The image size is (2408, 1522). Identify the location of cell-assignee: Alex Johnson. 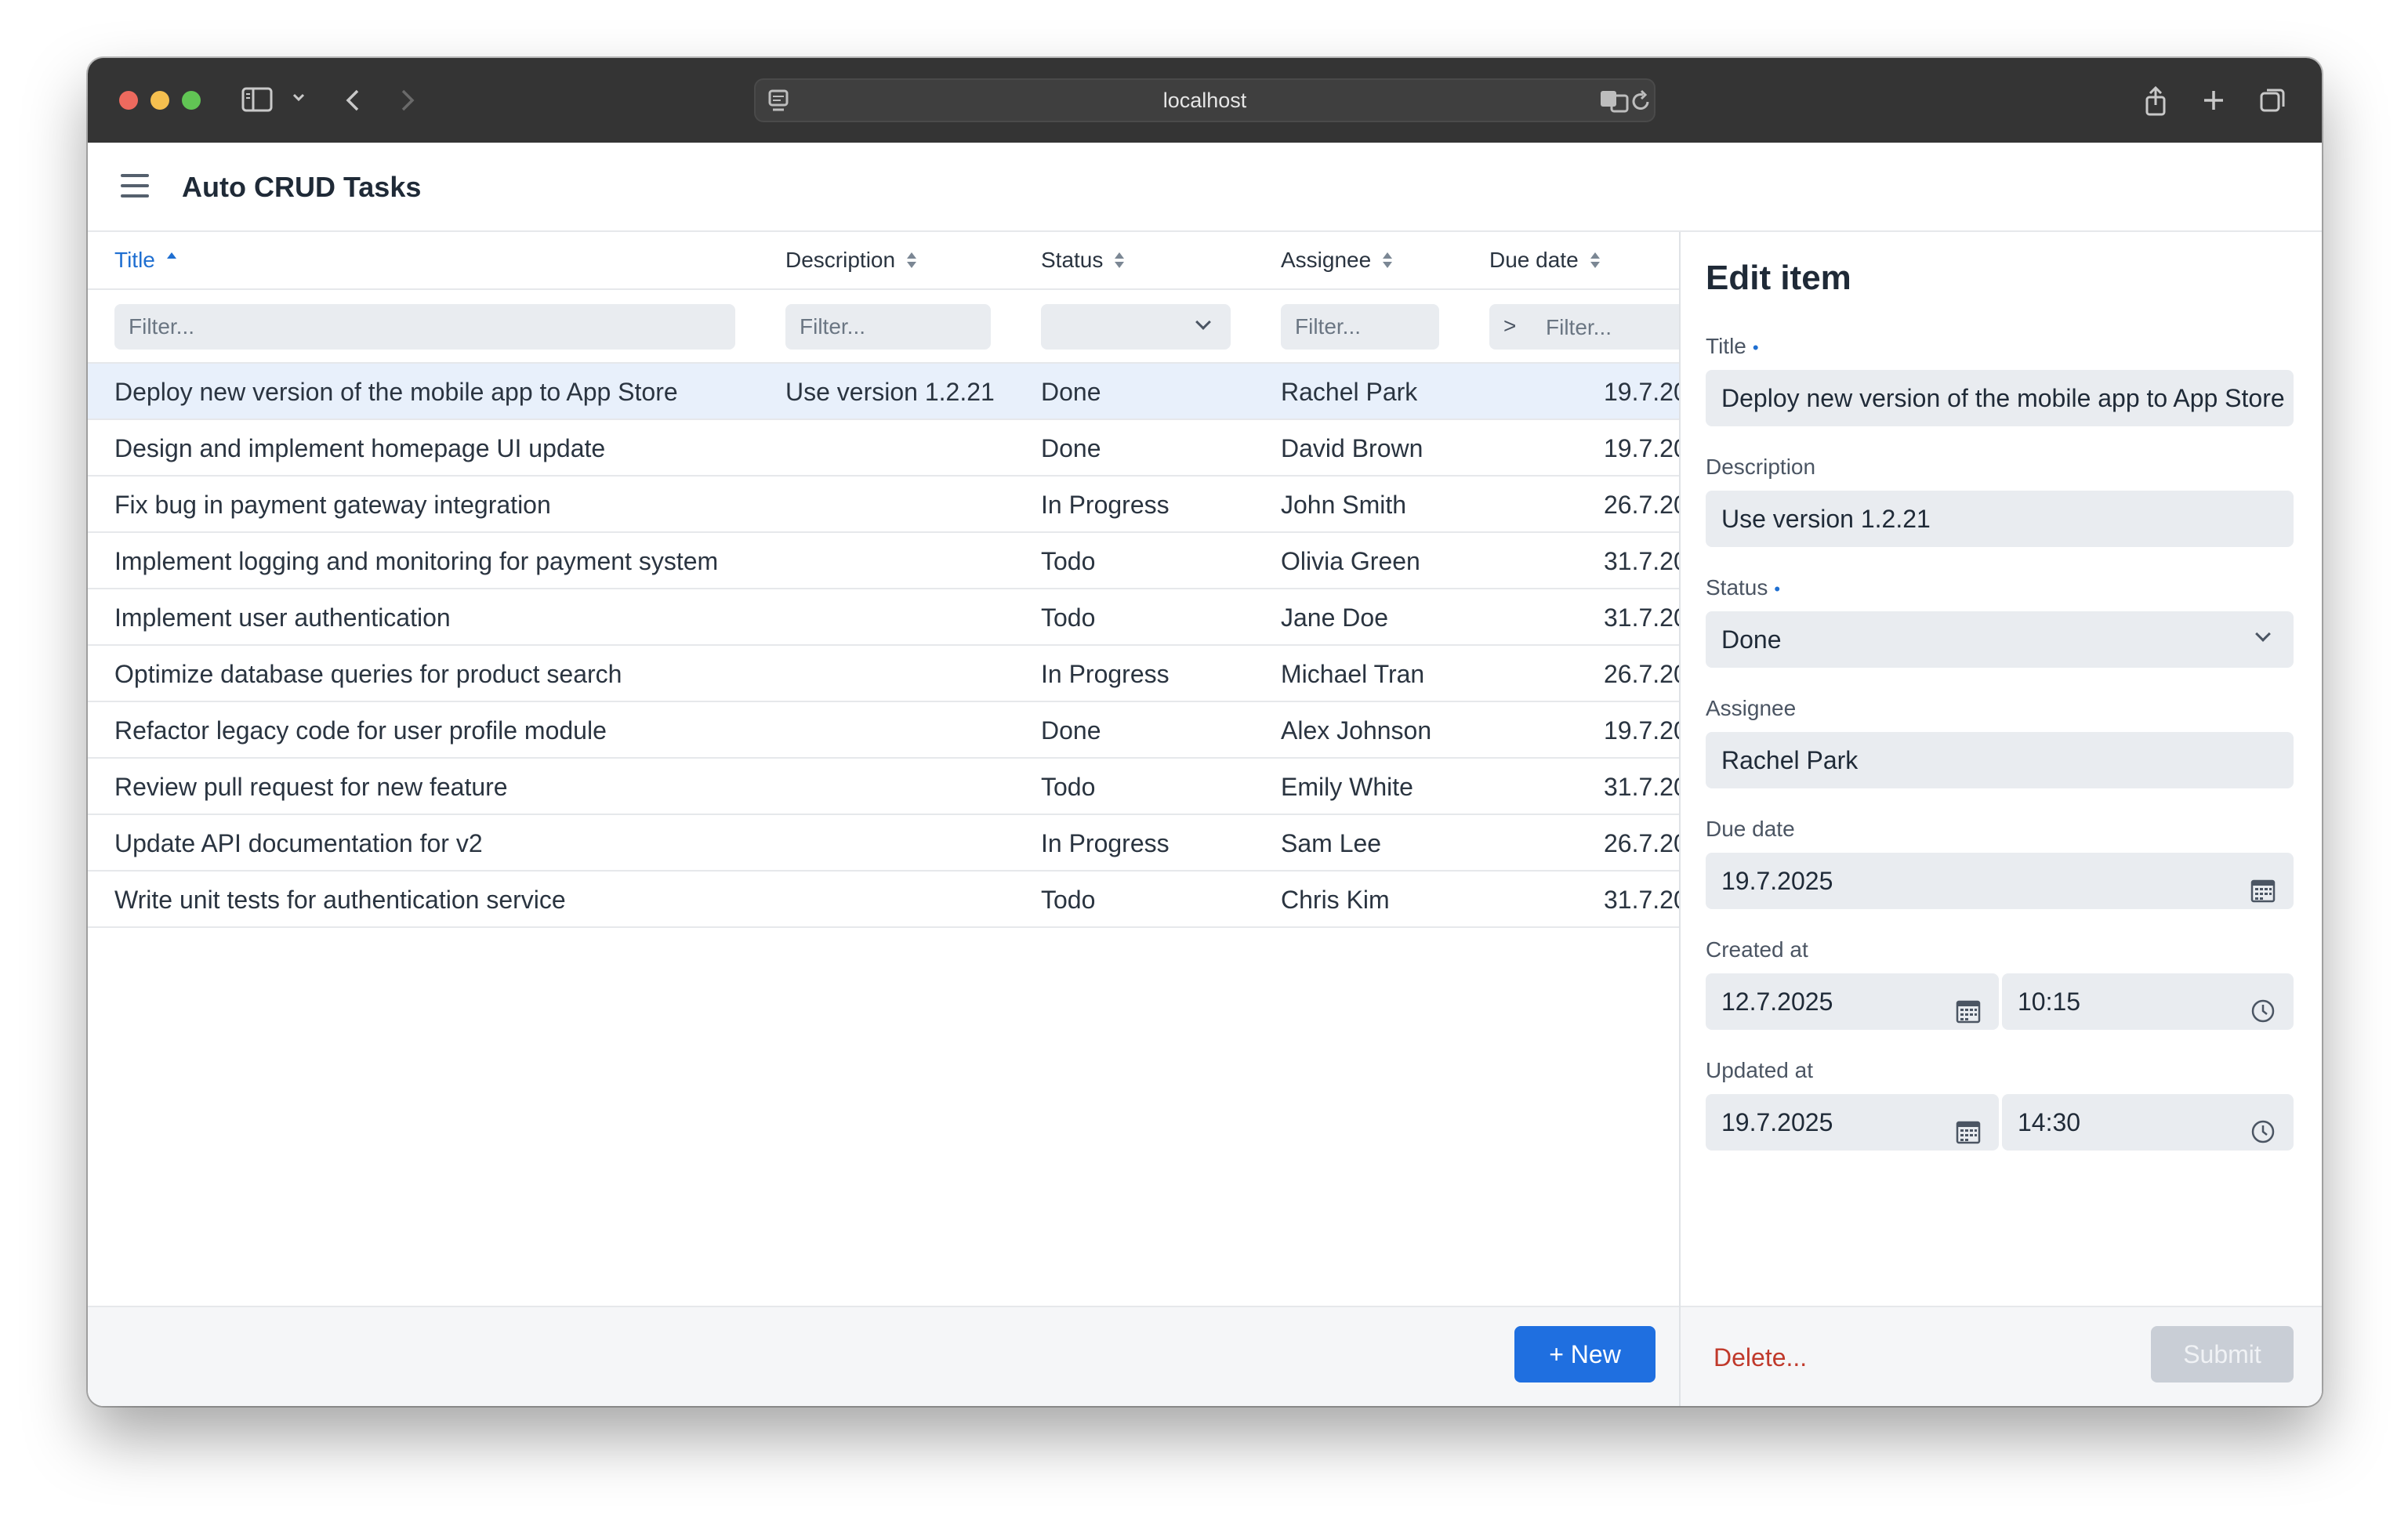
(1356, 730).